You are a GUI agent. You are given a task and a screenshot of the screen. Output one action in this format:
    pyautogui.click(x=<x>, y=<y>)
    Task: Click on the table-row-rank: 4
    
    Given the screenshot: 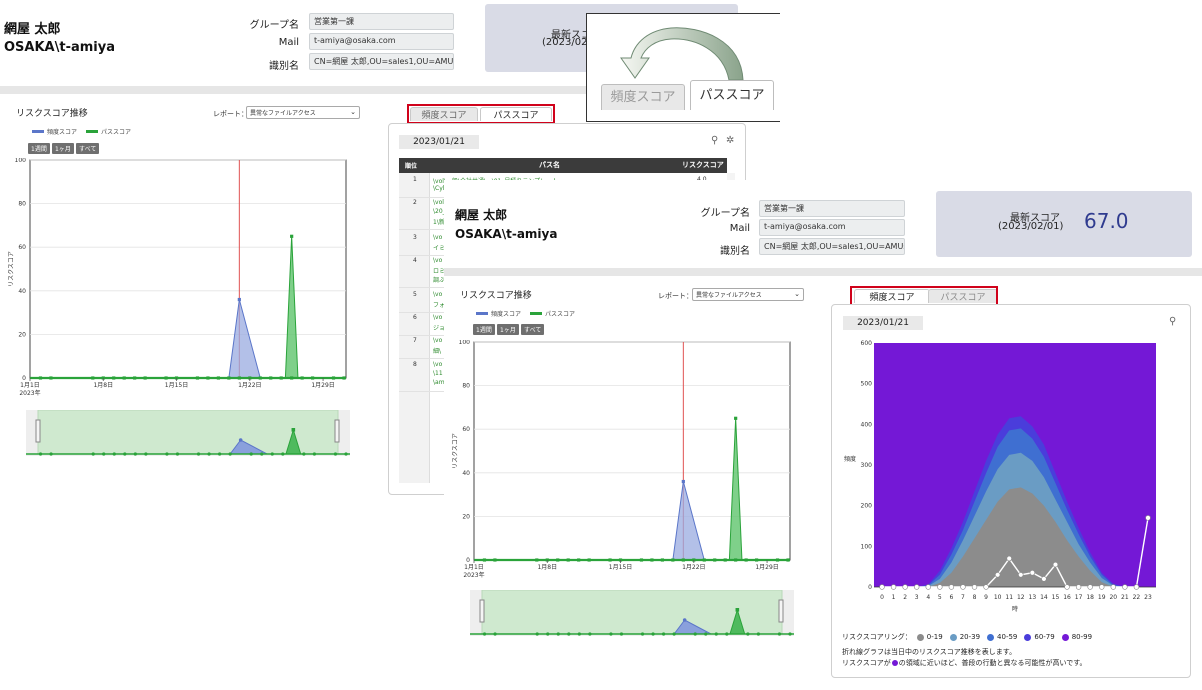 What is the action you would take?
    pyautogui.click(x=415, y=260)
    